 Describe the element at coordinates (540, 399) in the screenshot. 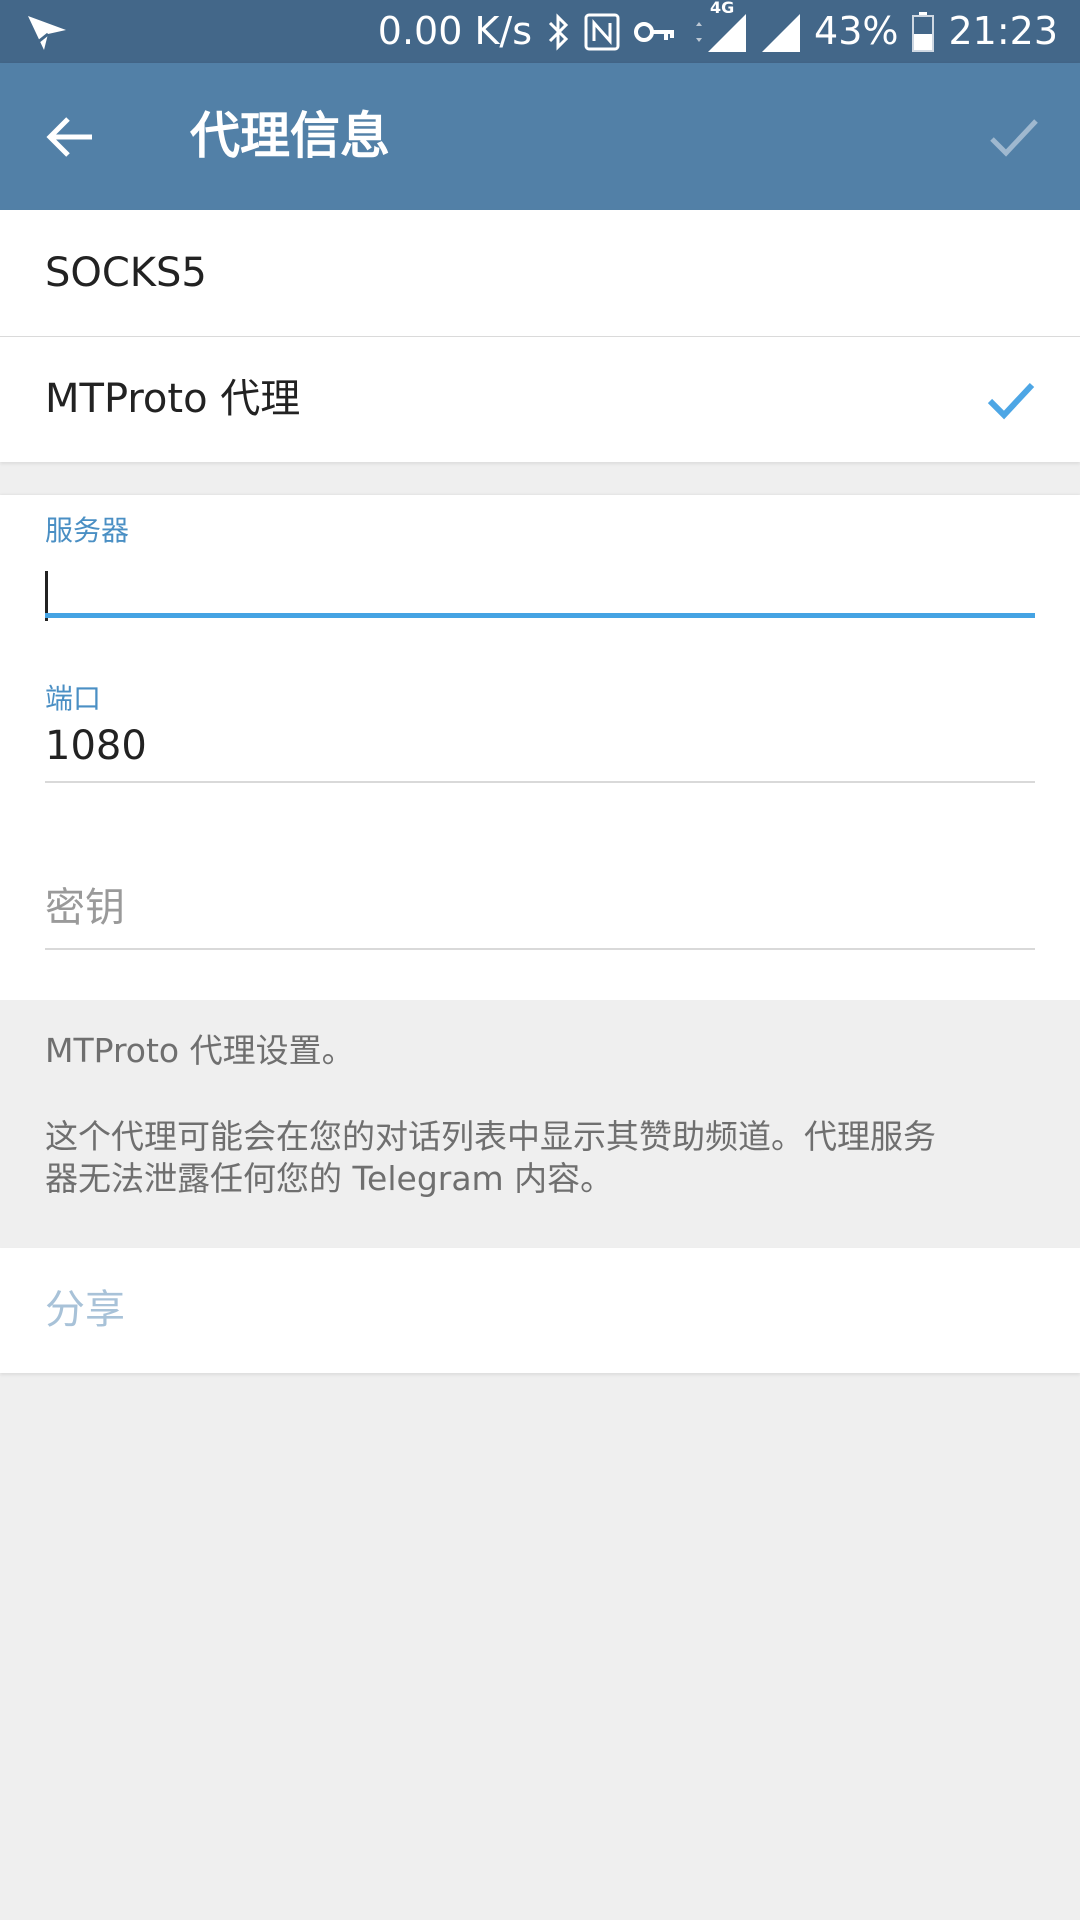

I see `proxy-type-mtproto: MTProto 代理` at that location.